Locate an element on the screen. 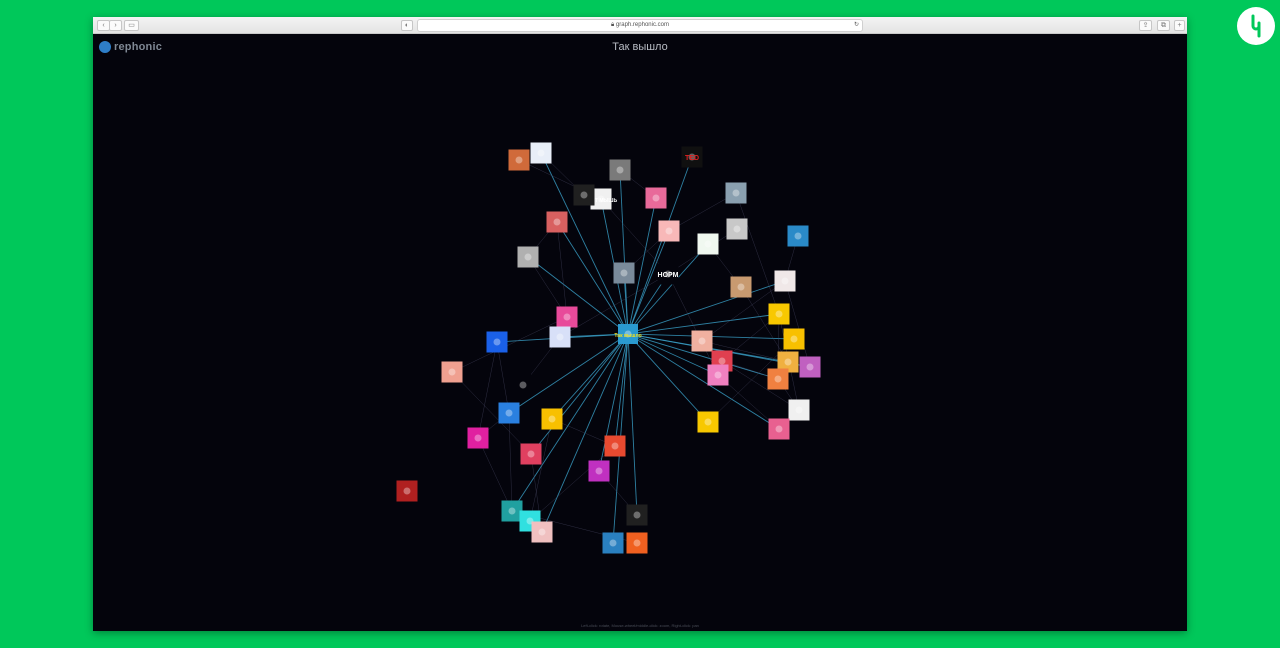  forward-button: › is located at coordinates (115, 25).